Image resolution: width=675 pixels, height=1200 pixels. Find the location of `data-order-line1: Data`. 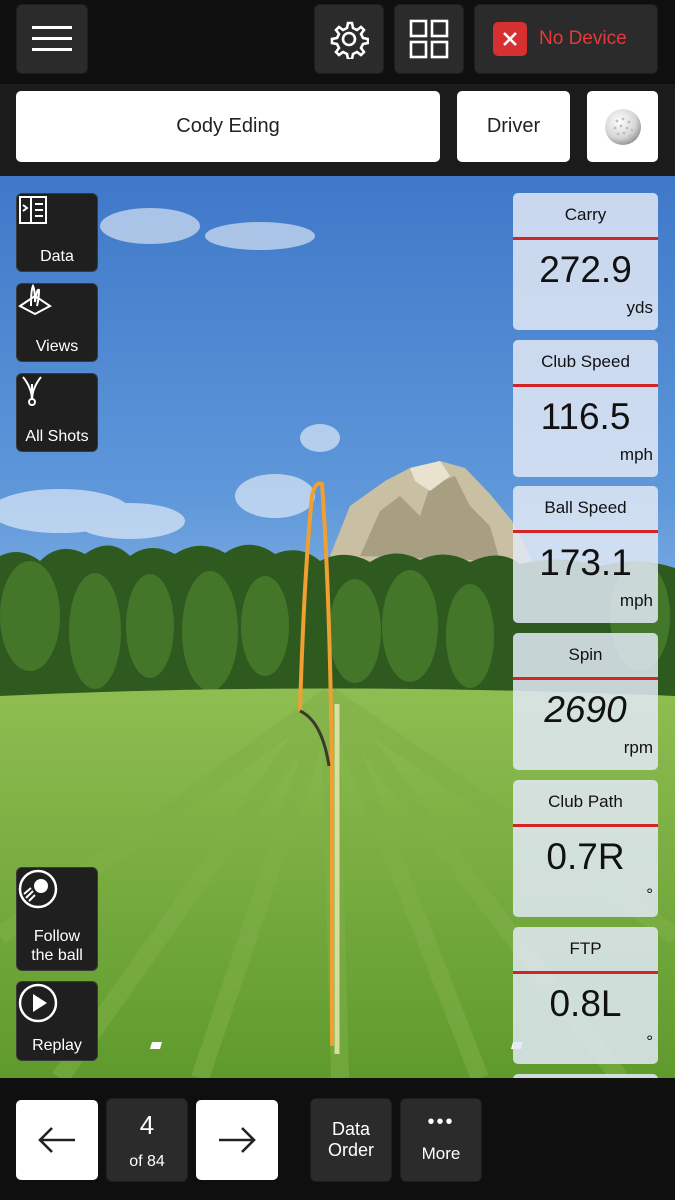

data-order-line1: Data is located at coordinates (351, 1129).